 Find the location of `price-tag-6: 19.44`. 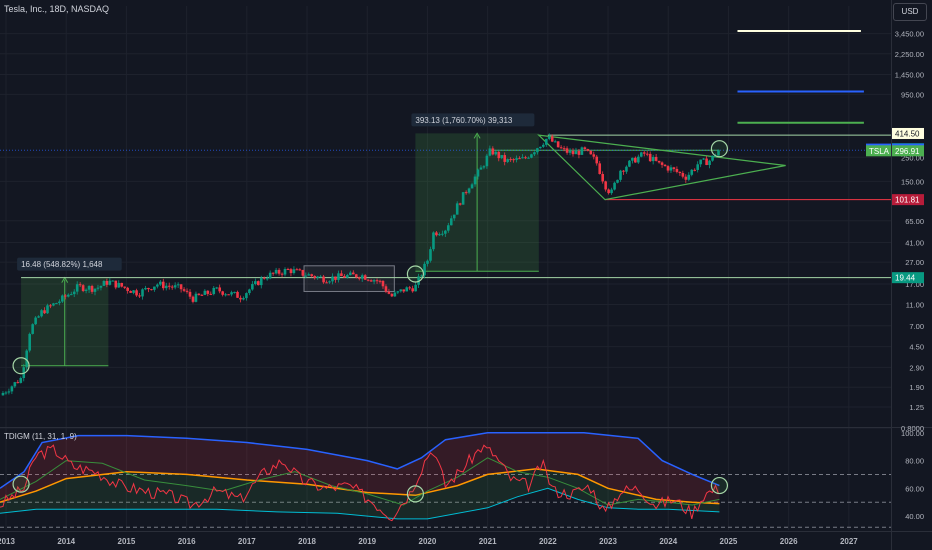

price-tag-6: 19.44 is located at coordinates (908, 278).